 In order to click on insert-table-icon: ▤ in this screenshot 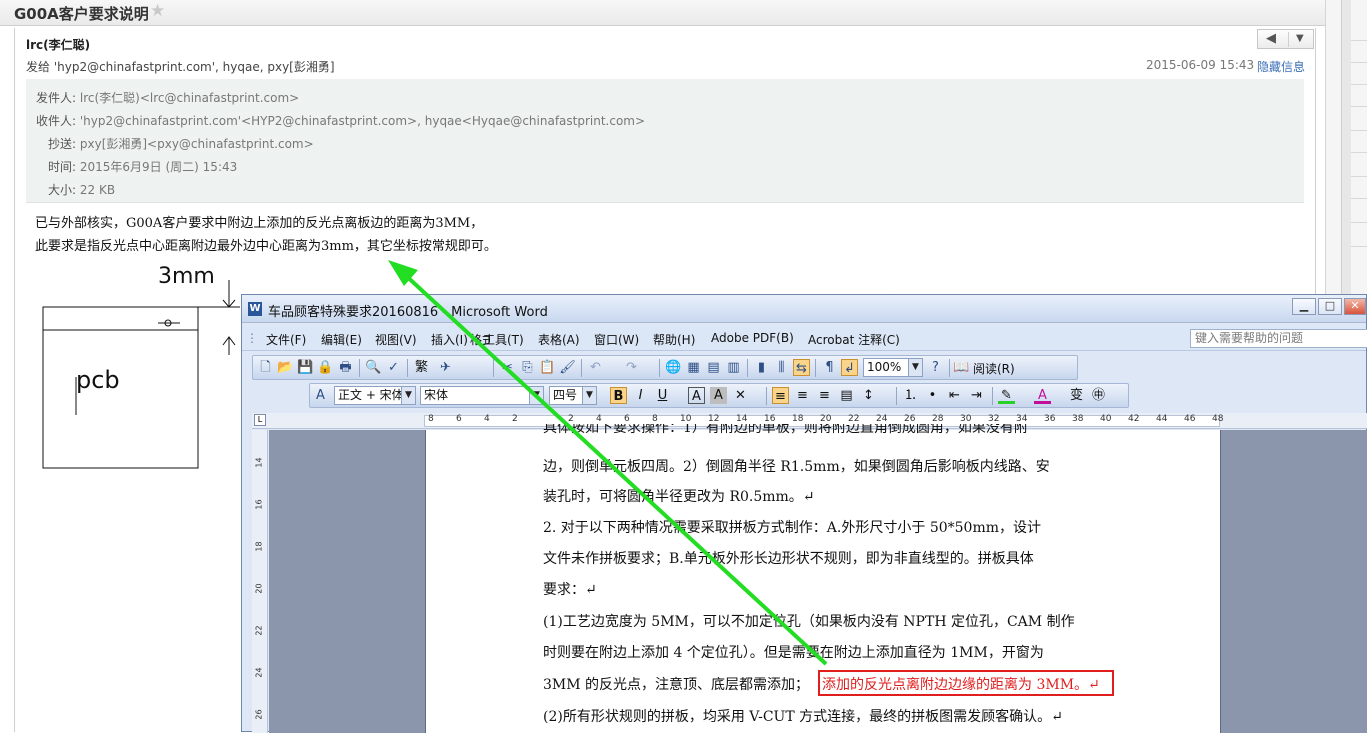, I will do `click(713, 367)`.